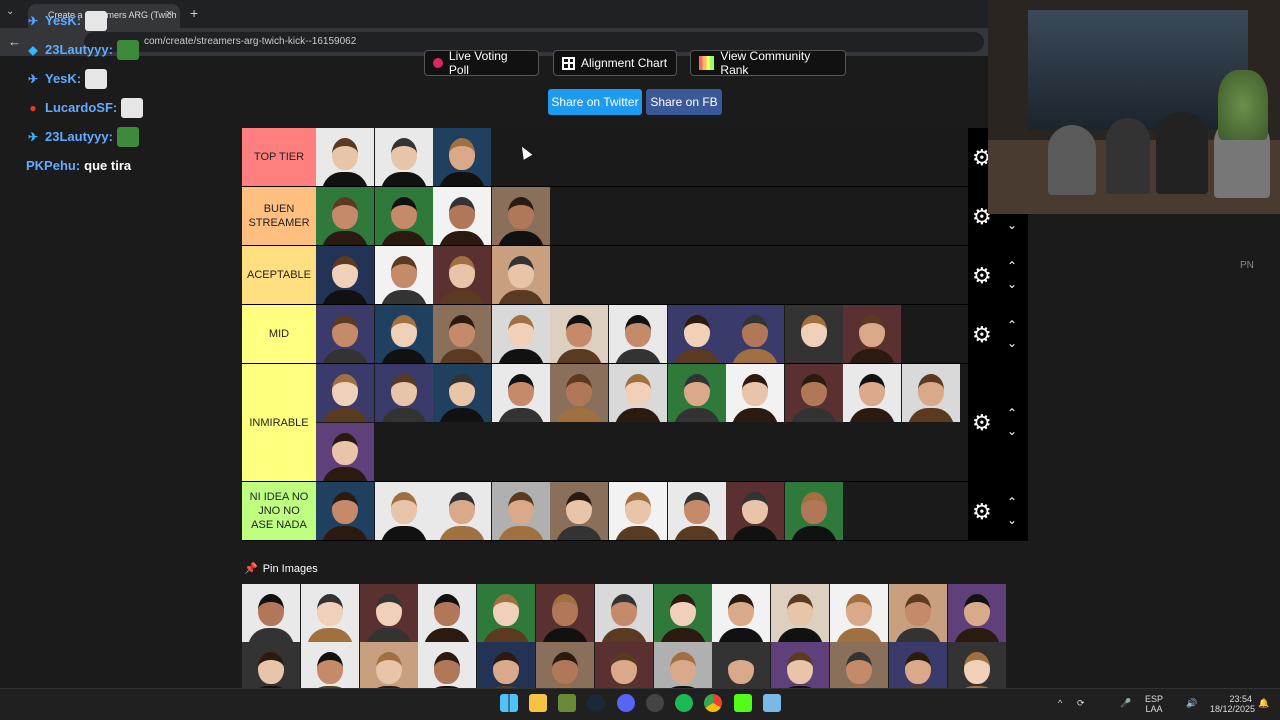  What do you see at coordinates (1191, 703) in the screenshot?
I see `volume-icon: 🔊` at bounding box center [1191, 703].